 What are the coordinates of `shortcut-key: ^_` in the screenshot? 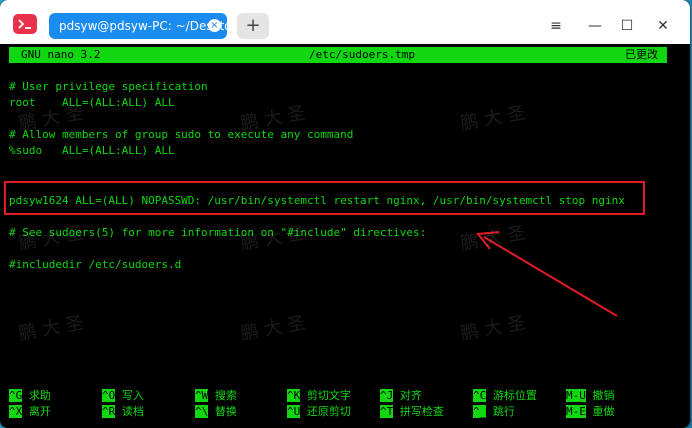 It's located at (480, 411).